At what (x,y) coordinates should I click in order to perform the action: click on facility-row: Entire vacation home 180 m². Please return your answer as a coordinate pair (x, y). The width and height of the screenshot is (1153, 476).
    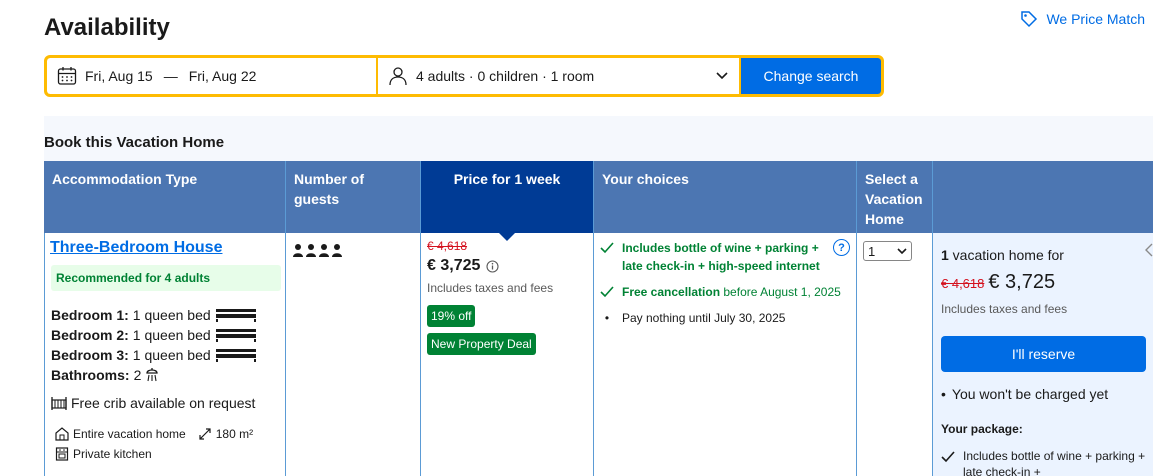
    Looking at the image, I should click on (165, 434).